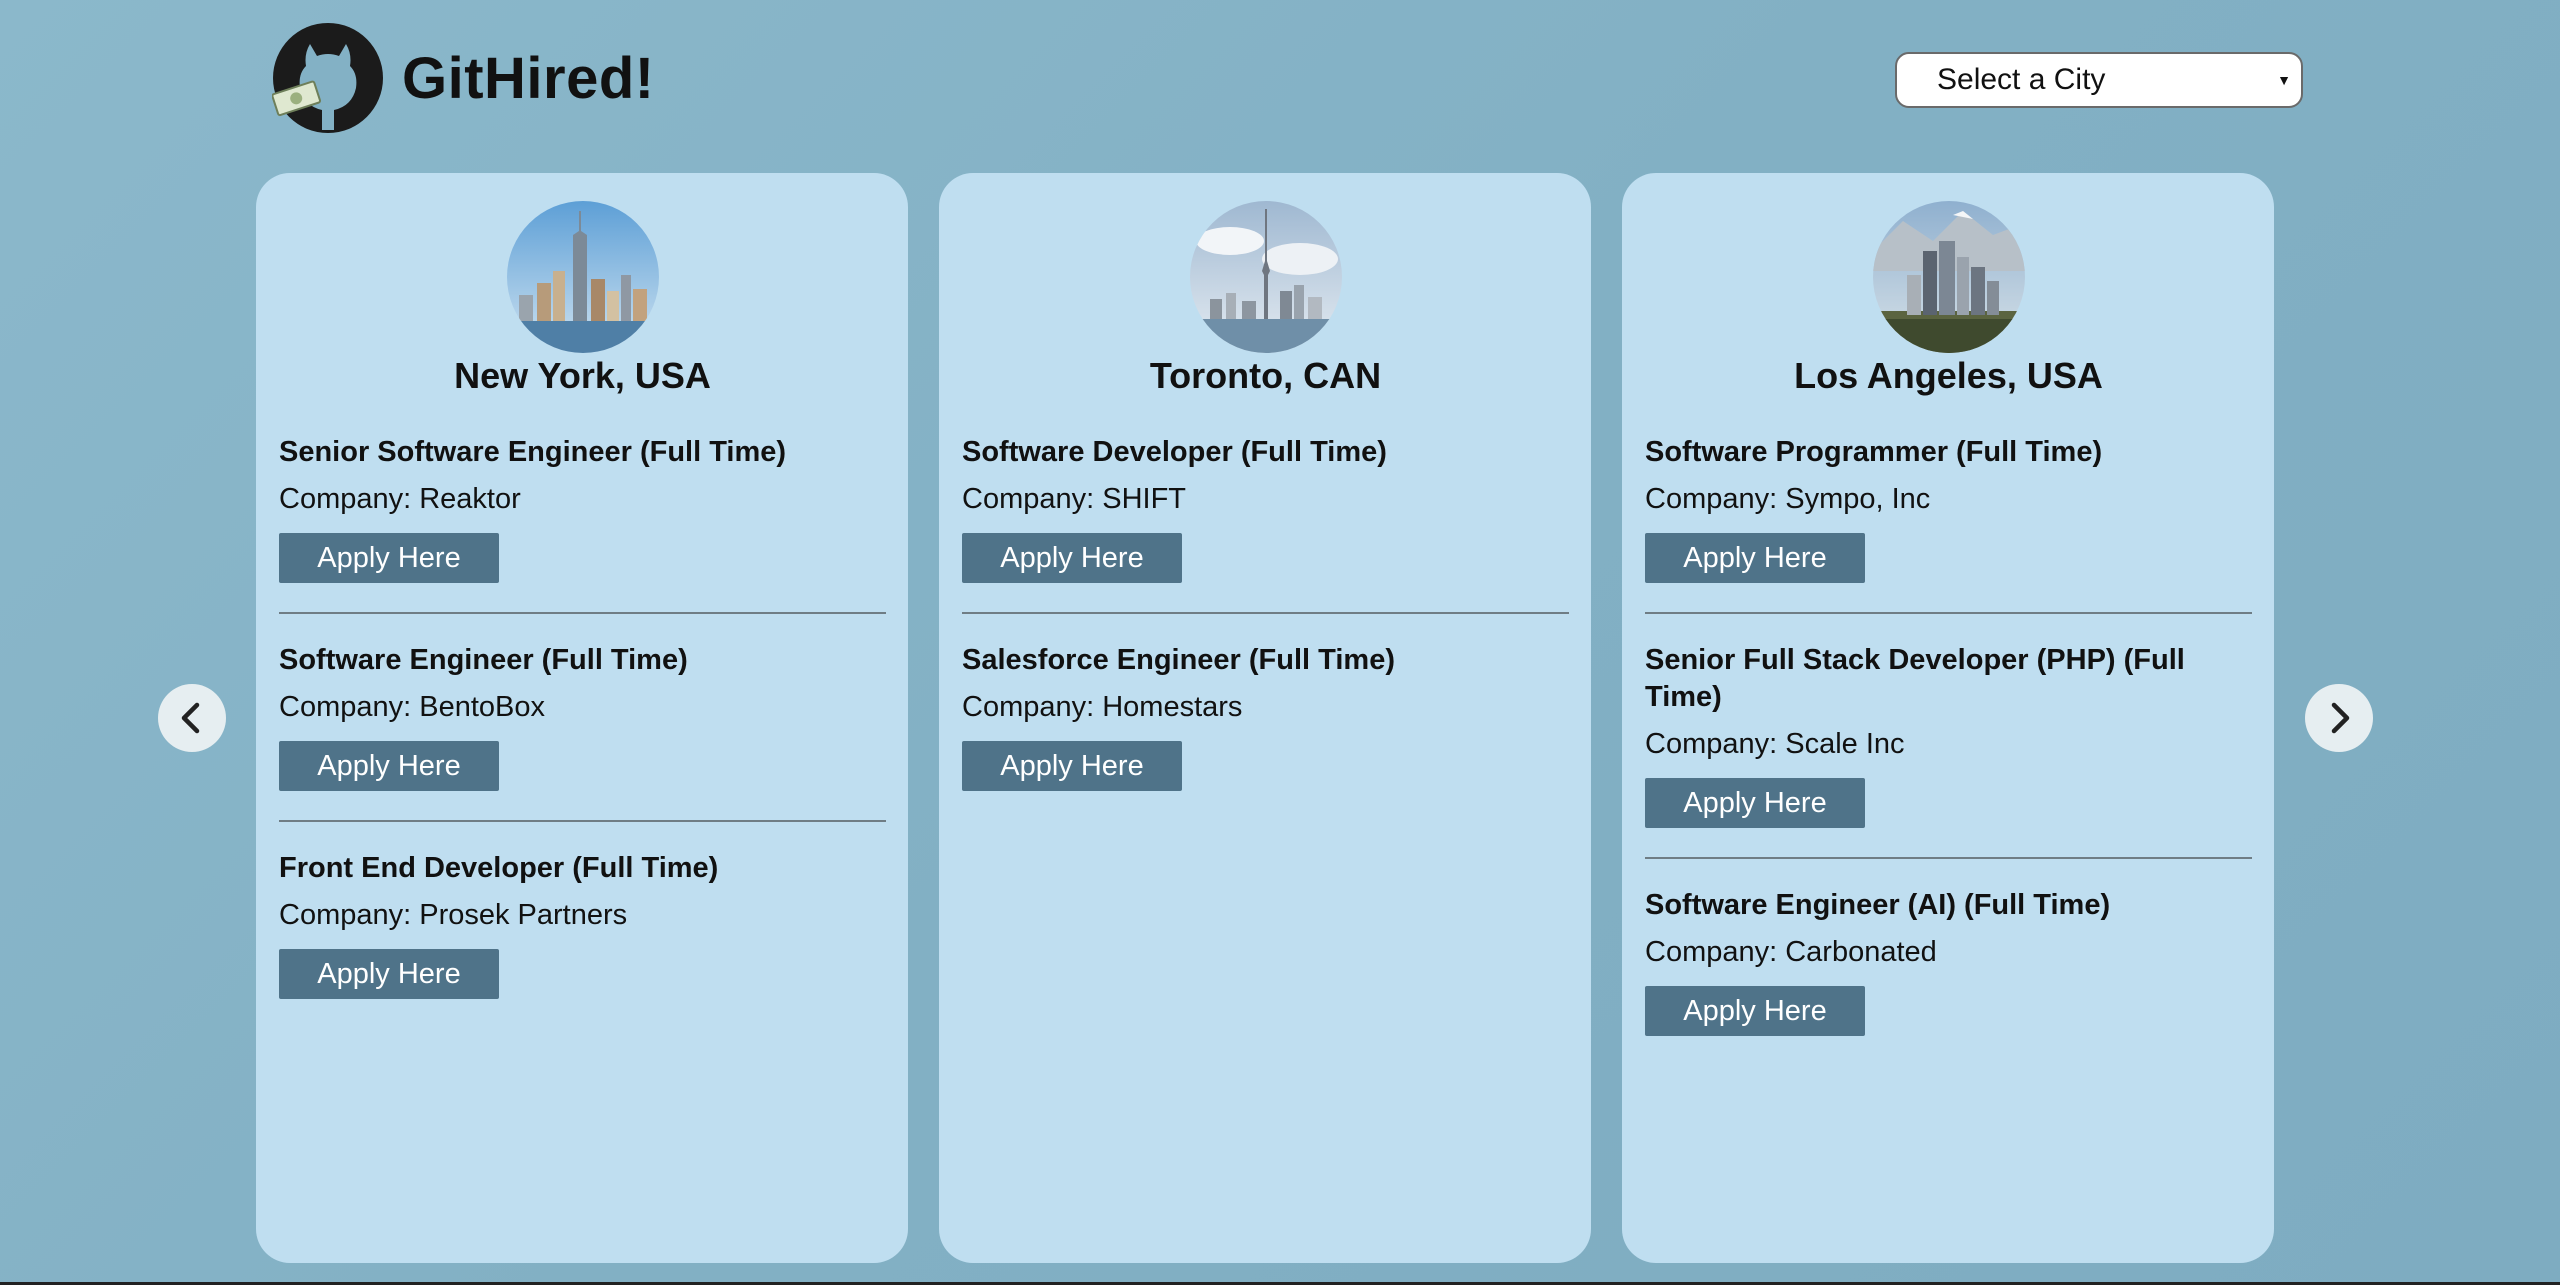 The image size is (2560, 1285). What do you see at coordinates (1074, 499) in the screenshot?
I see `job-company: Company: SHIFT` at bounding box center [1074, 499].